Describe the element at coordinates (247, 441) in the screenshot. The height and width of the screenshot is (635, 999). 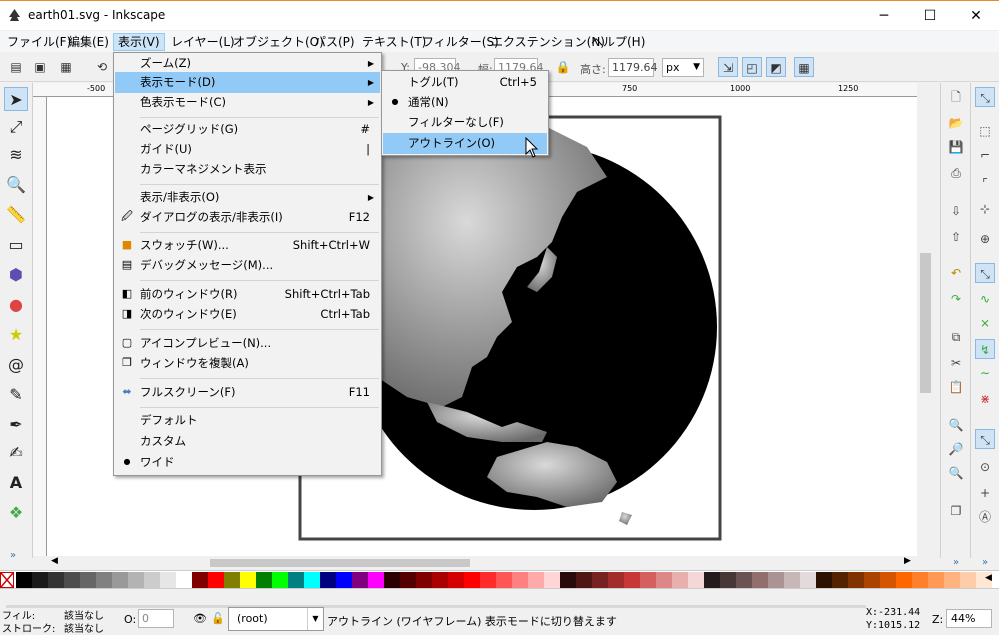
I see `menu-item-custom: カスタム` at that location.